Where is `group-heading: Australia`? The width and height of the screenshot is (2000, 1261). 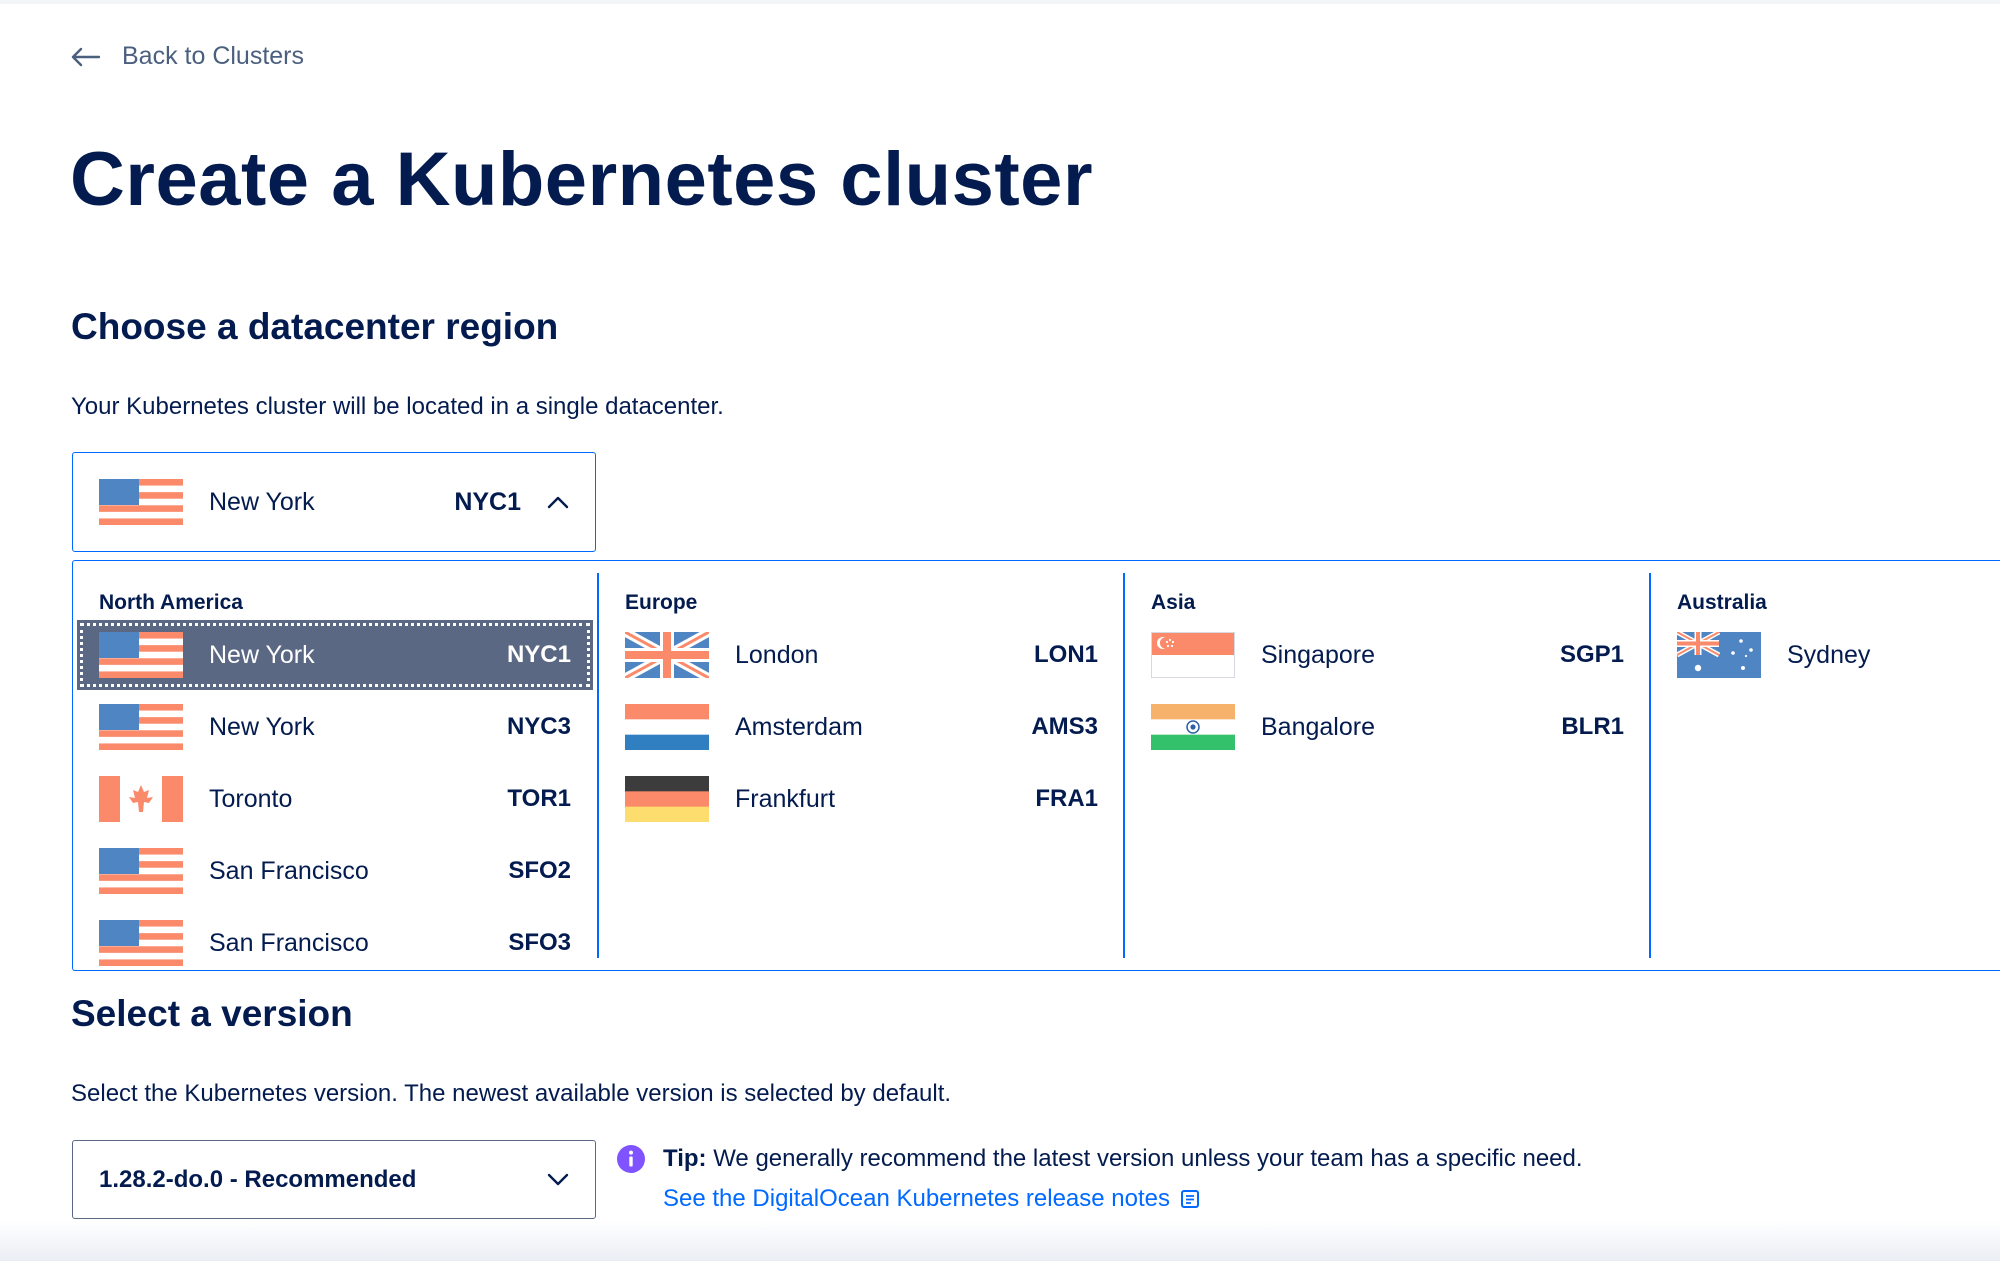
group-heading: Australia is located at coordinates (1722, 602).